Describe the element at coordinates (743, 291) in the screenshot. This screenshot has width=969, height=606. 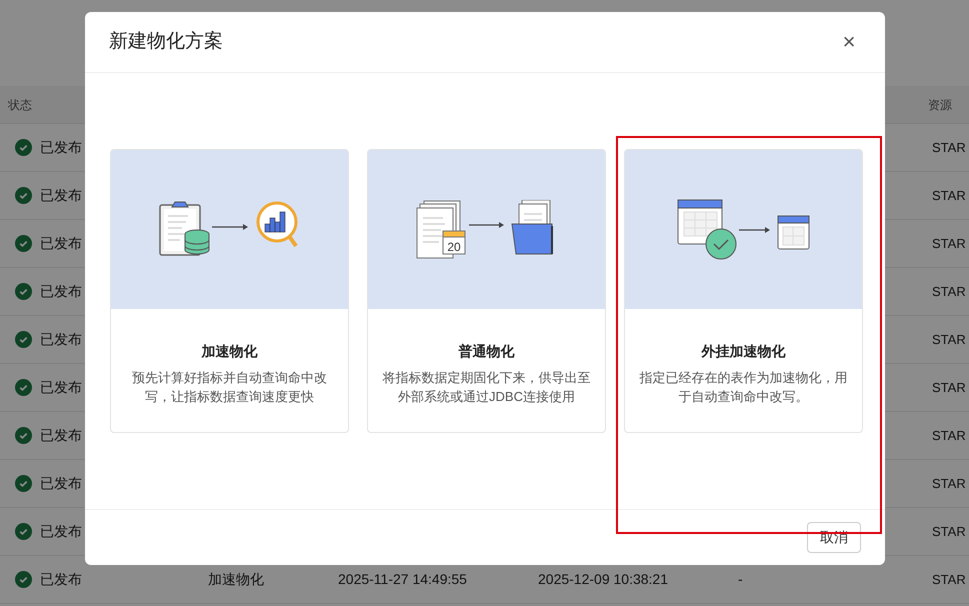
I see `option-card: 外挂加速物化 指定已经存在的表作为加速物化，用于自动查询命中改写。` at that location.